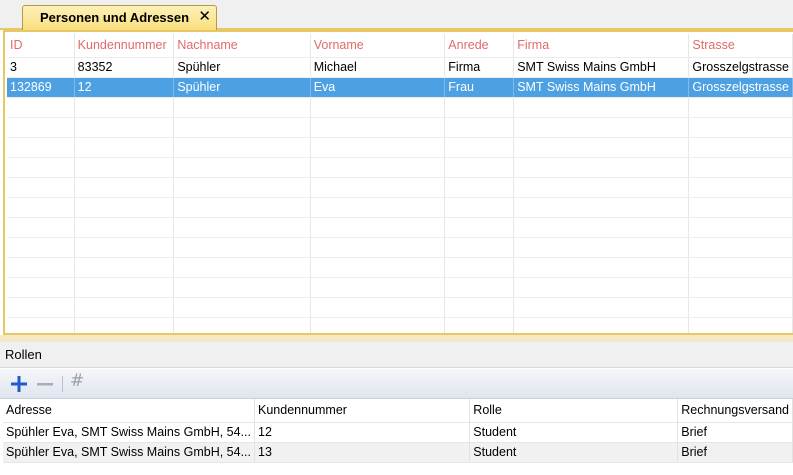 The image size is (793, 475). I want to click on cell-vorname: Eva, so click(378, 87).